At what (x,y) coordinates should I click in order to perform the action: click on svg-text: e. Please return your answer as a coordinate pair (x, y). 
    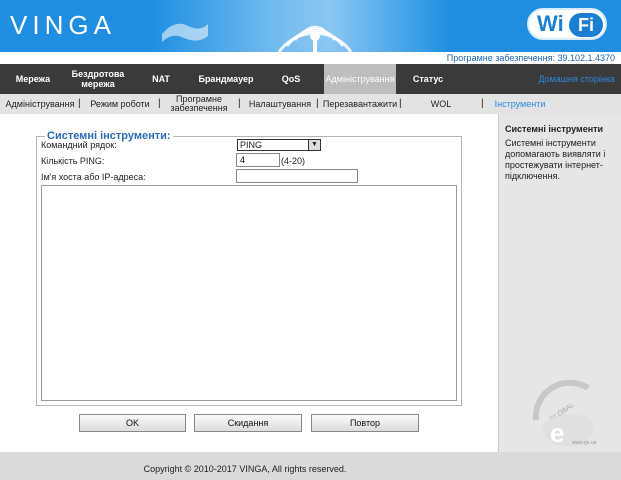
    Looking at the image, I should click on (557, 433).